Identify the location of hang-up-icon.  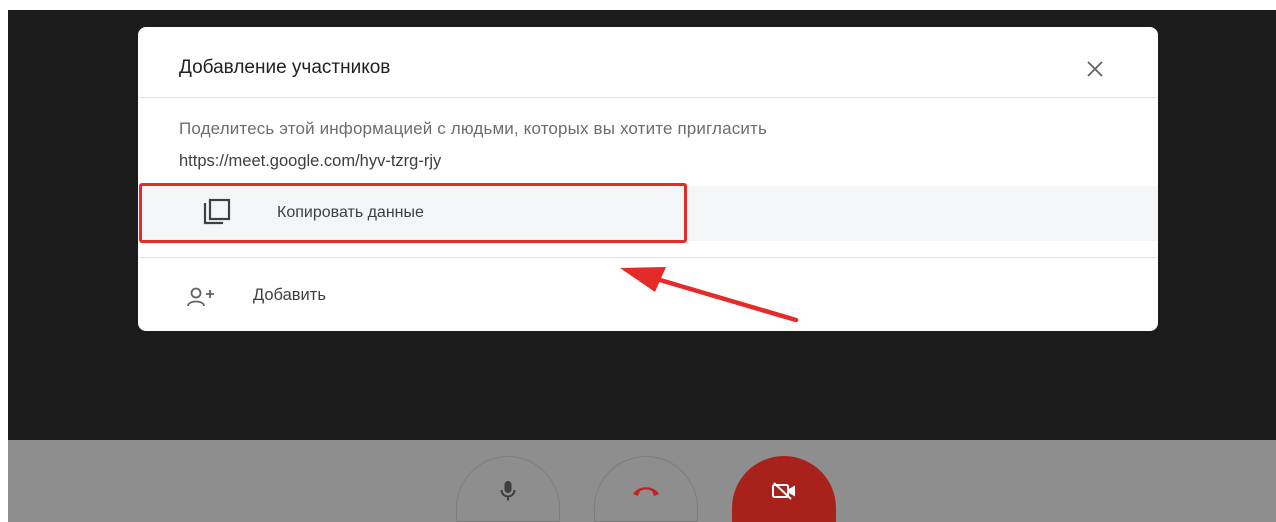
(646, 491).